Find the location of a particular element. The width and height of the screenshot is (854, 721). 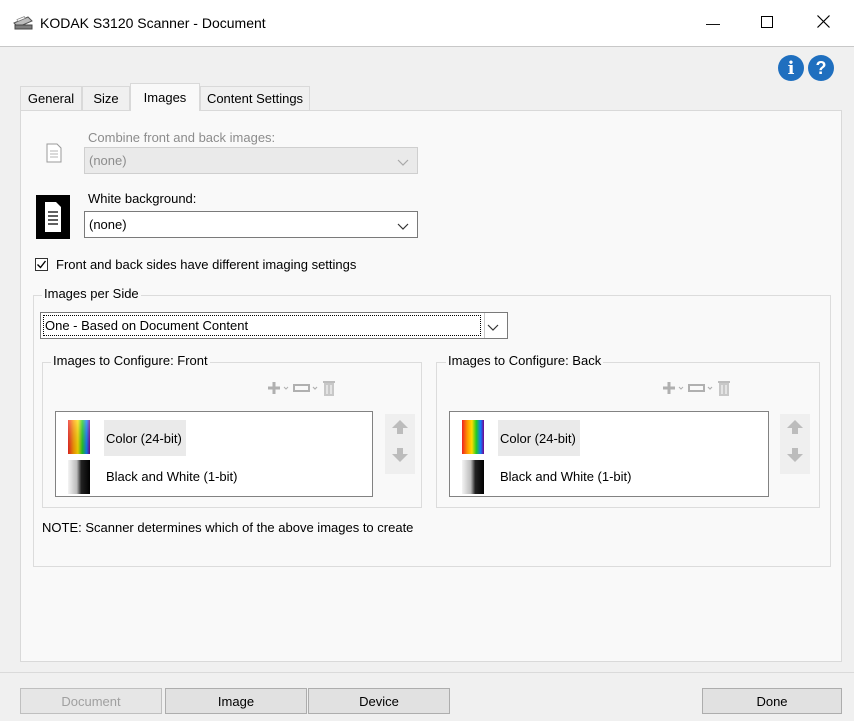

document-button: Document is located at coordinates (91, 701).